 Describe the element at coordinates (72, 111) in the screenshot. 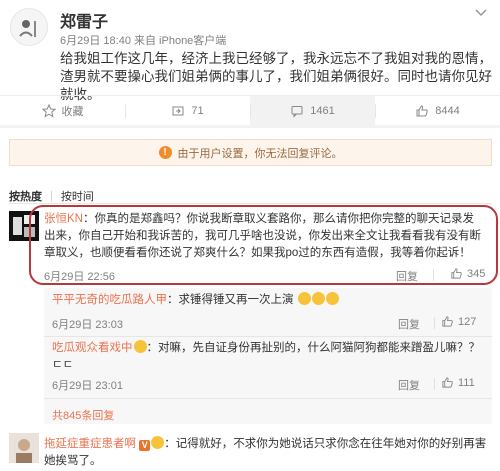

I see `favorite-label: 收藏` at that location.